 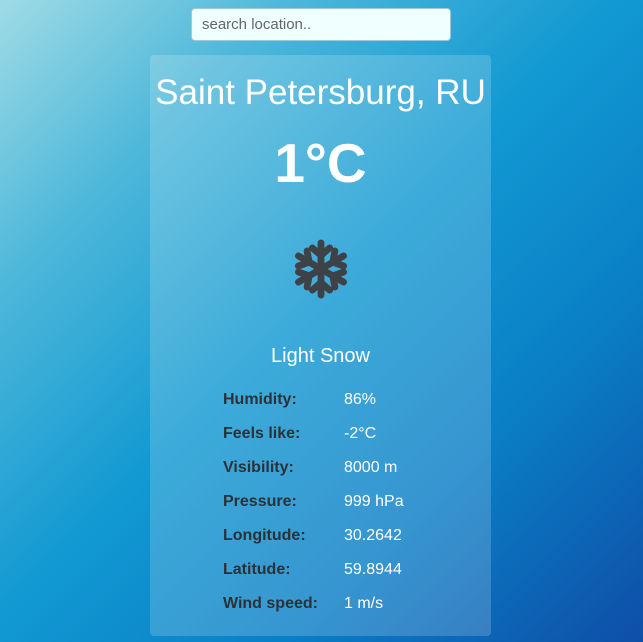 I want to click on snowflake-icon, so click(x=321, y=269).